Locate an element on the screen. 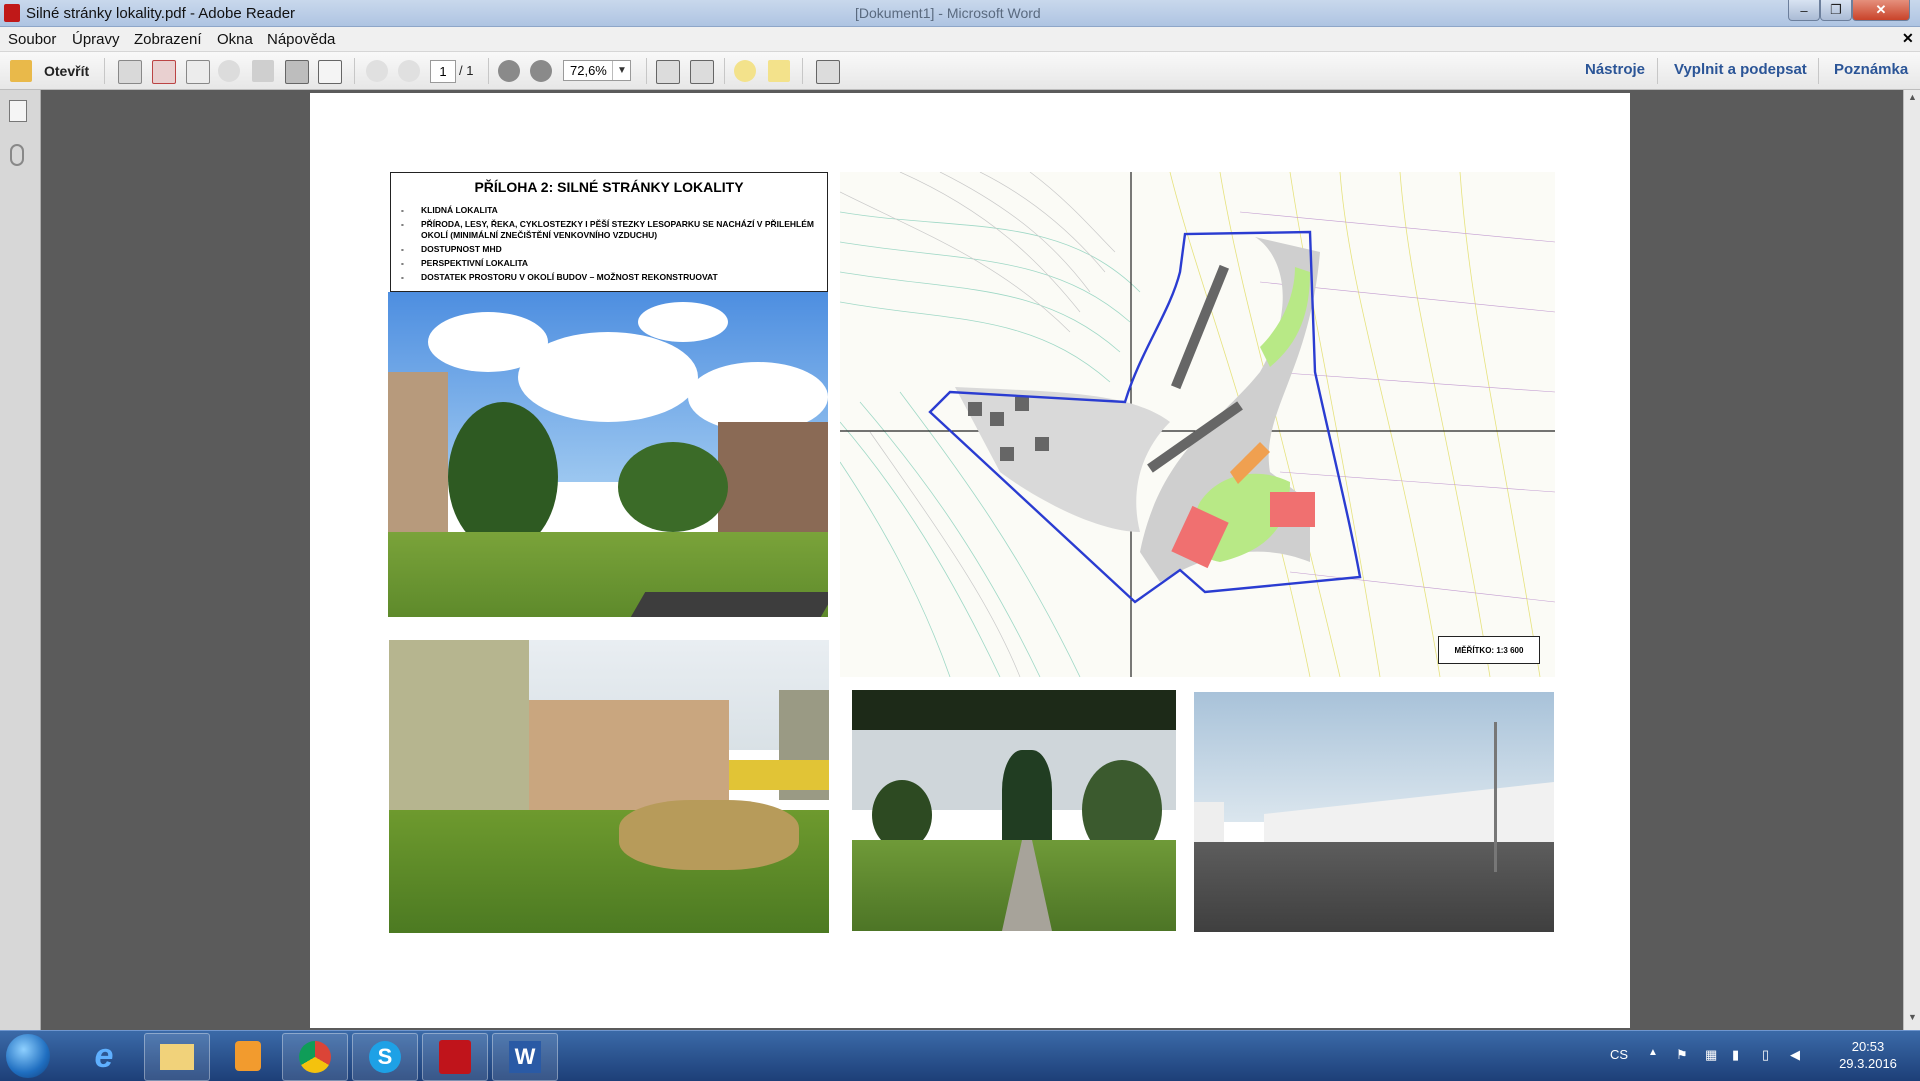  next-page-icon is located at coordinates (409, 71).